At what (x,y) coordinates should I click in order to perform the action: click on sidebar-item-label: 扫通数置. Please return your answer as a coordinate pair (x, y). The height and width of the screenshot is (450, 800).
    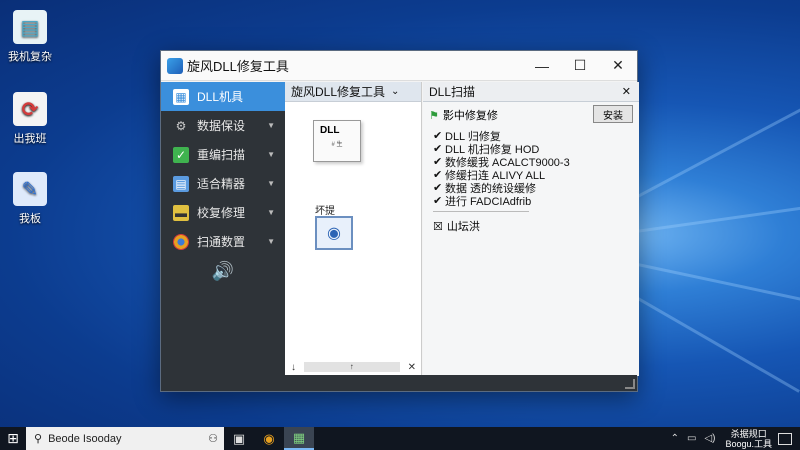
    Looking at the image, I should click on (221, 242).